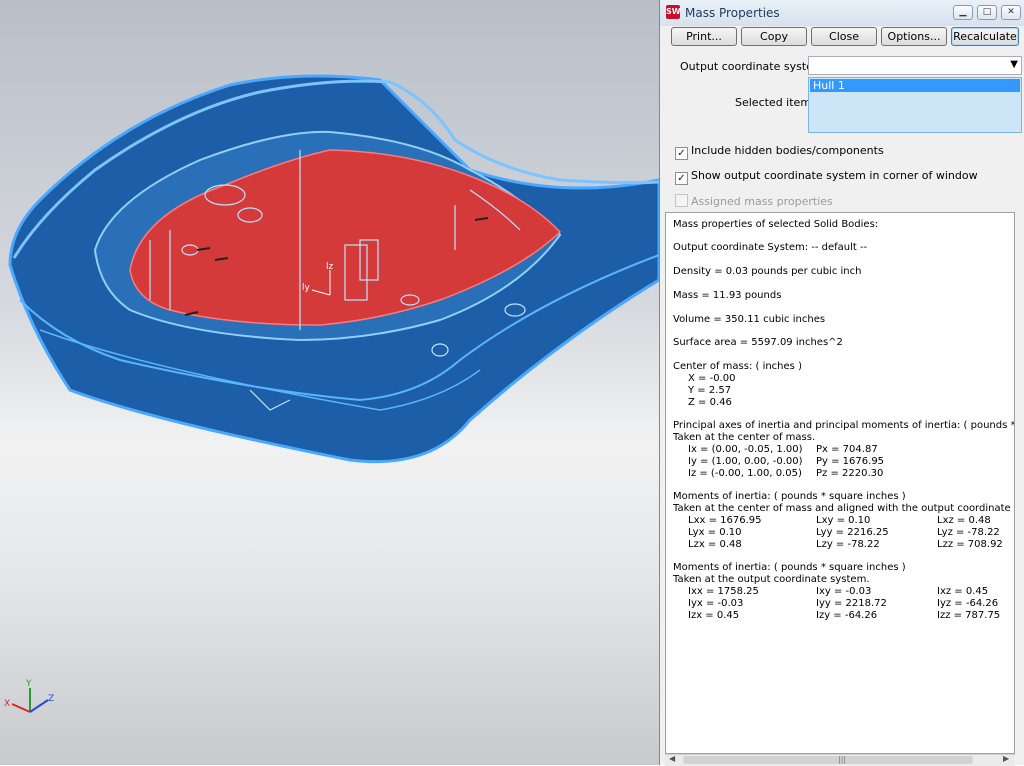 The image size is (1024, 766). What do you see at coordinates (851, 603) in the screenshot?
I see `mi2-cell: Iyy = 2218.72` at bounding box center [851, 603].